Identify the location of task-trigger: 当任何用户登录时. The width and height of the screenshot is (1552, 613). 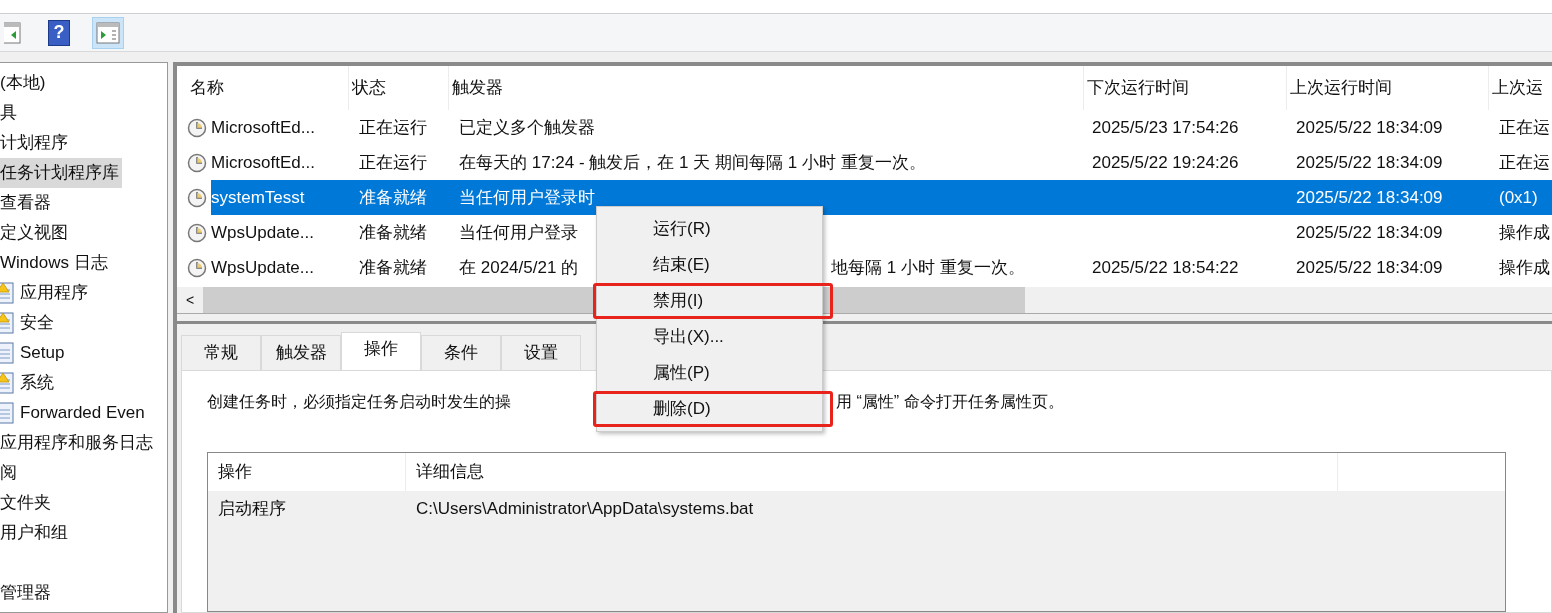
(527, 197).